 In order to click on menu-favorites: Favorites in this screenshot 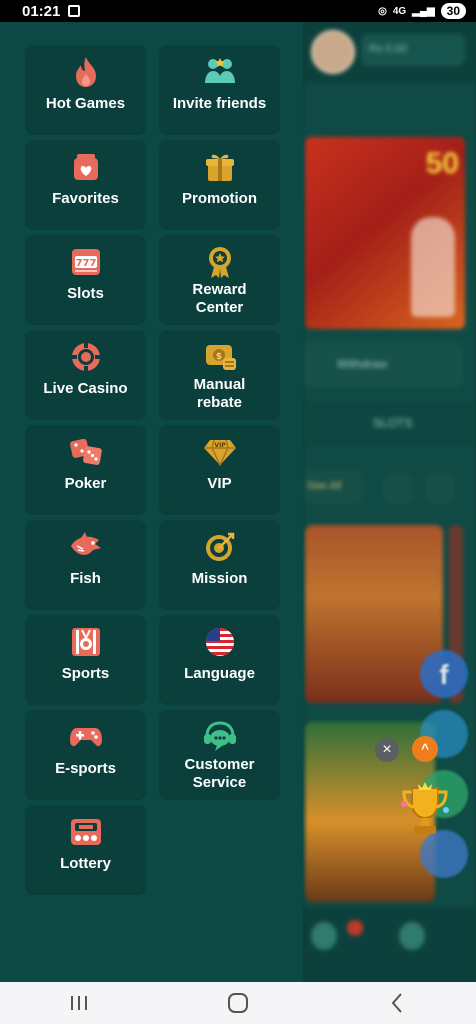, I will do `click(85, 184)`.